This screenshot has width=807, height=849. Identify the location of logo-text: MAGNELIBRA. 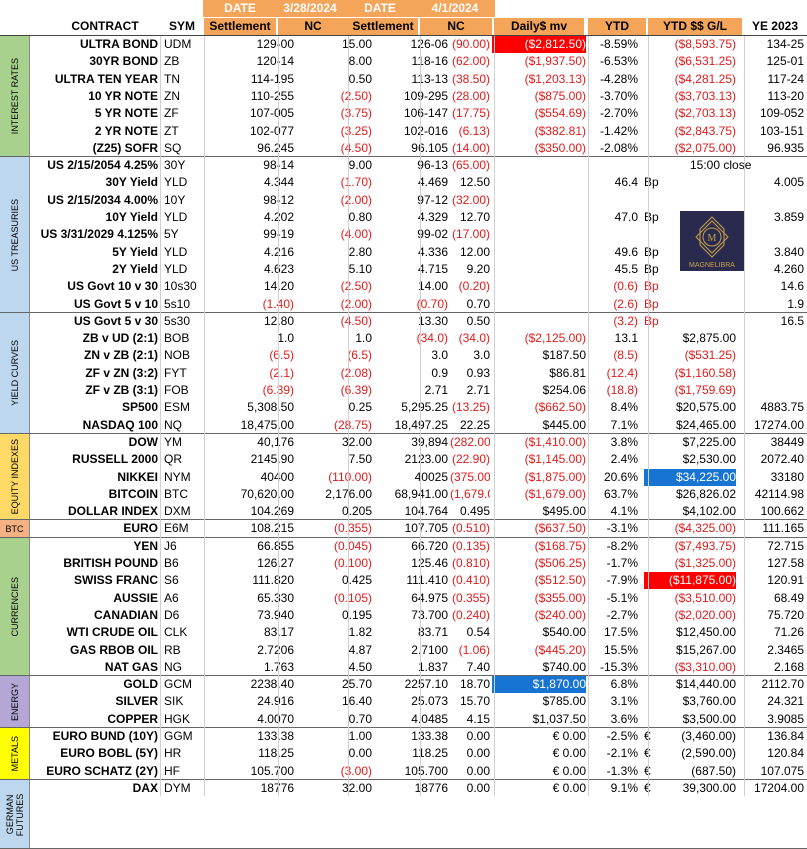
(712, 265).